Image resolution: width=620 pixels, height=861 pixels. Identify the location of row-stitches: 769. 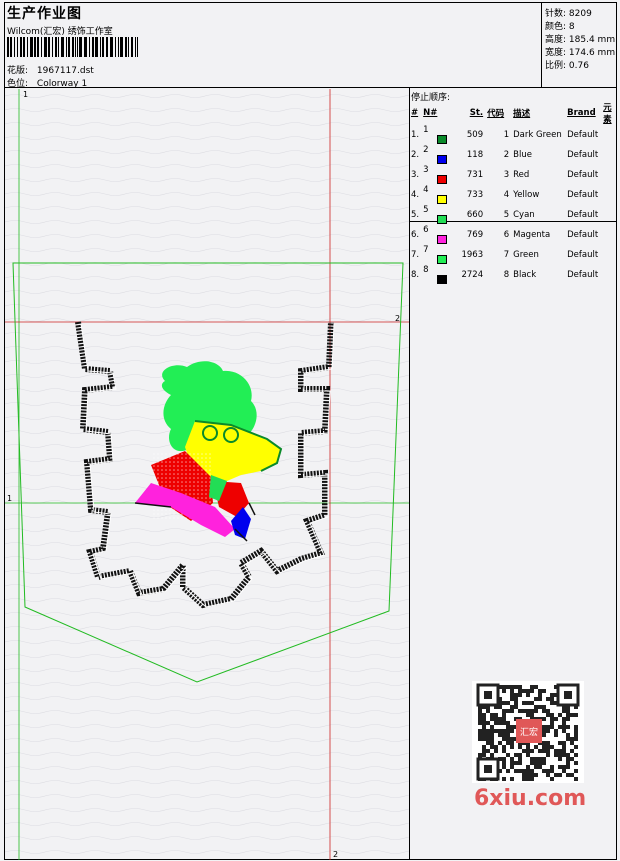
(475, 235).